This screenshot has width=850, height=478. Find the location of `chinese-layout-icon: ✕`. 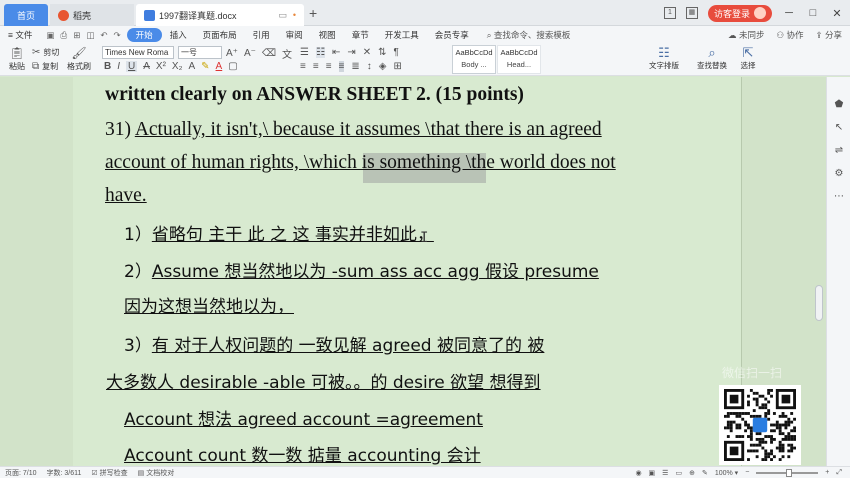

chinese-layout-icon: ✕ is located at coordinates (367, 52).